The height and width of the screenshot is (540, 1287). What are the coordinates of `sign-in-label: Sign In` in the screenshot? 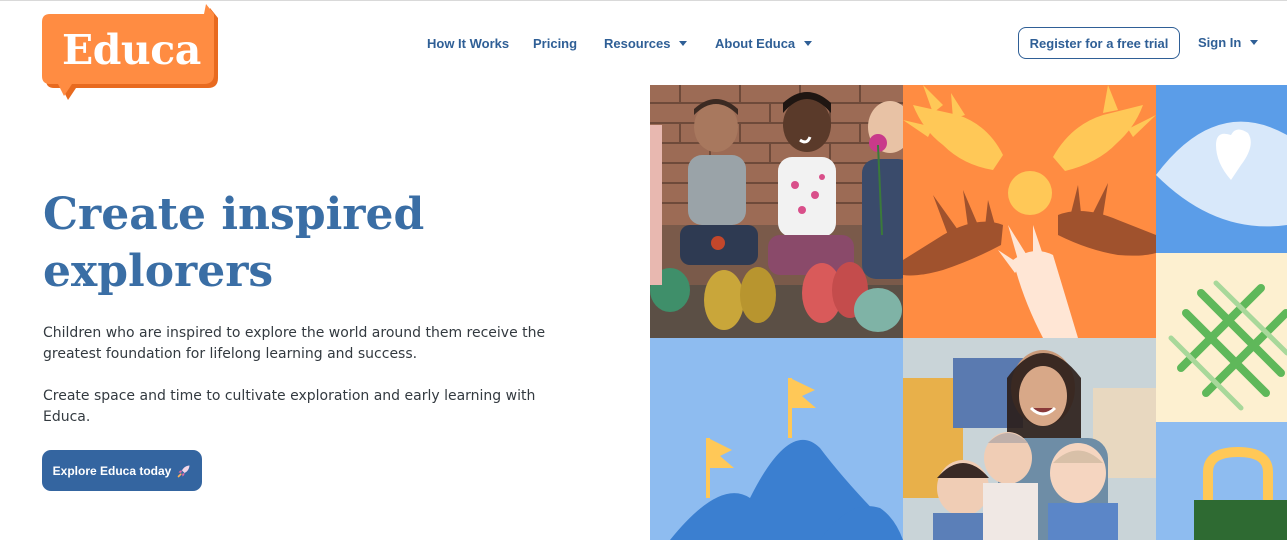 It's located at (1220, 42).